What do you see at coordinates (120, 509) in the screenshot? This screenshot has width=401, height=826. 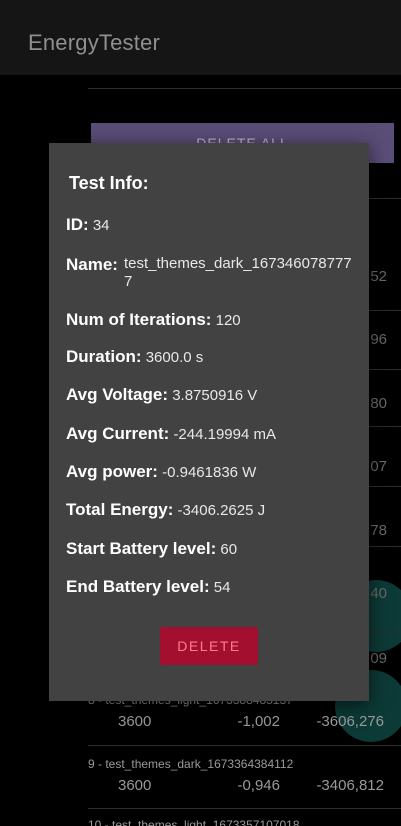 I see `field-label: Total Energy:` at bounding box center [120, 509].